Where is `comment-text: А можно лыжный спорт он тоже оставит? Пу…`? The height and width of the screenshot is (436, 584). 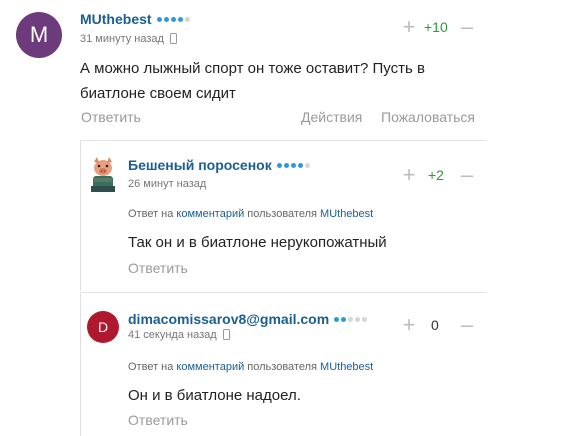
comment-text: А можно лыжный спорт он тоже оставит? Пу… is located at coordinates (252, 81).